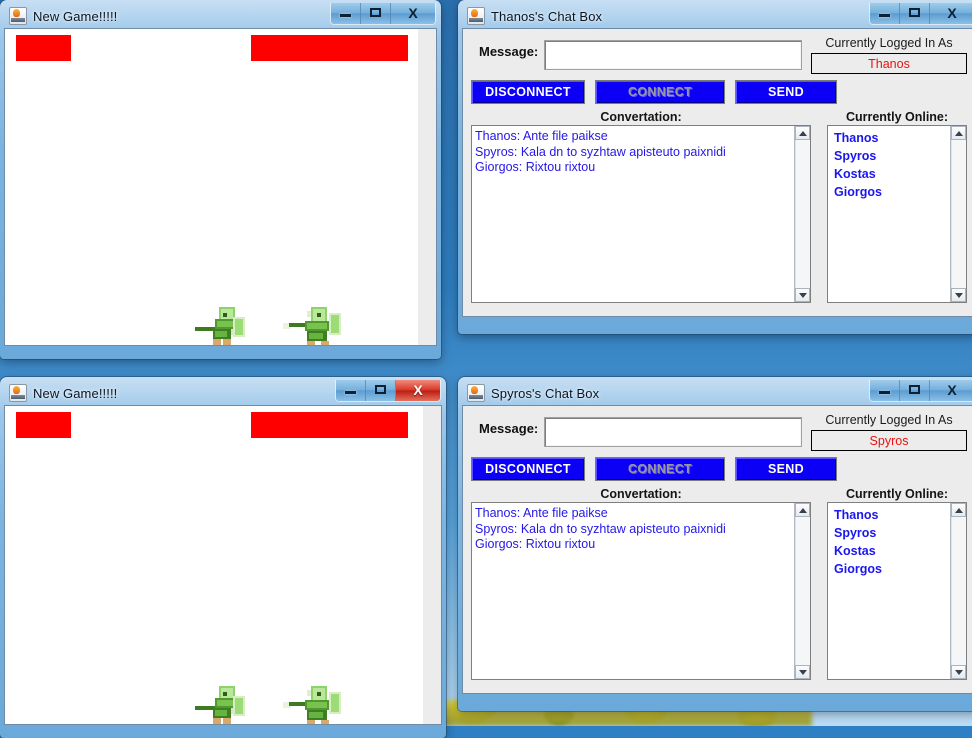  I want to click on action-buttons: DISCONNECT CONNECT SEND, so click(719, 469).